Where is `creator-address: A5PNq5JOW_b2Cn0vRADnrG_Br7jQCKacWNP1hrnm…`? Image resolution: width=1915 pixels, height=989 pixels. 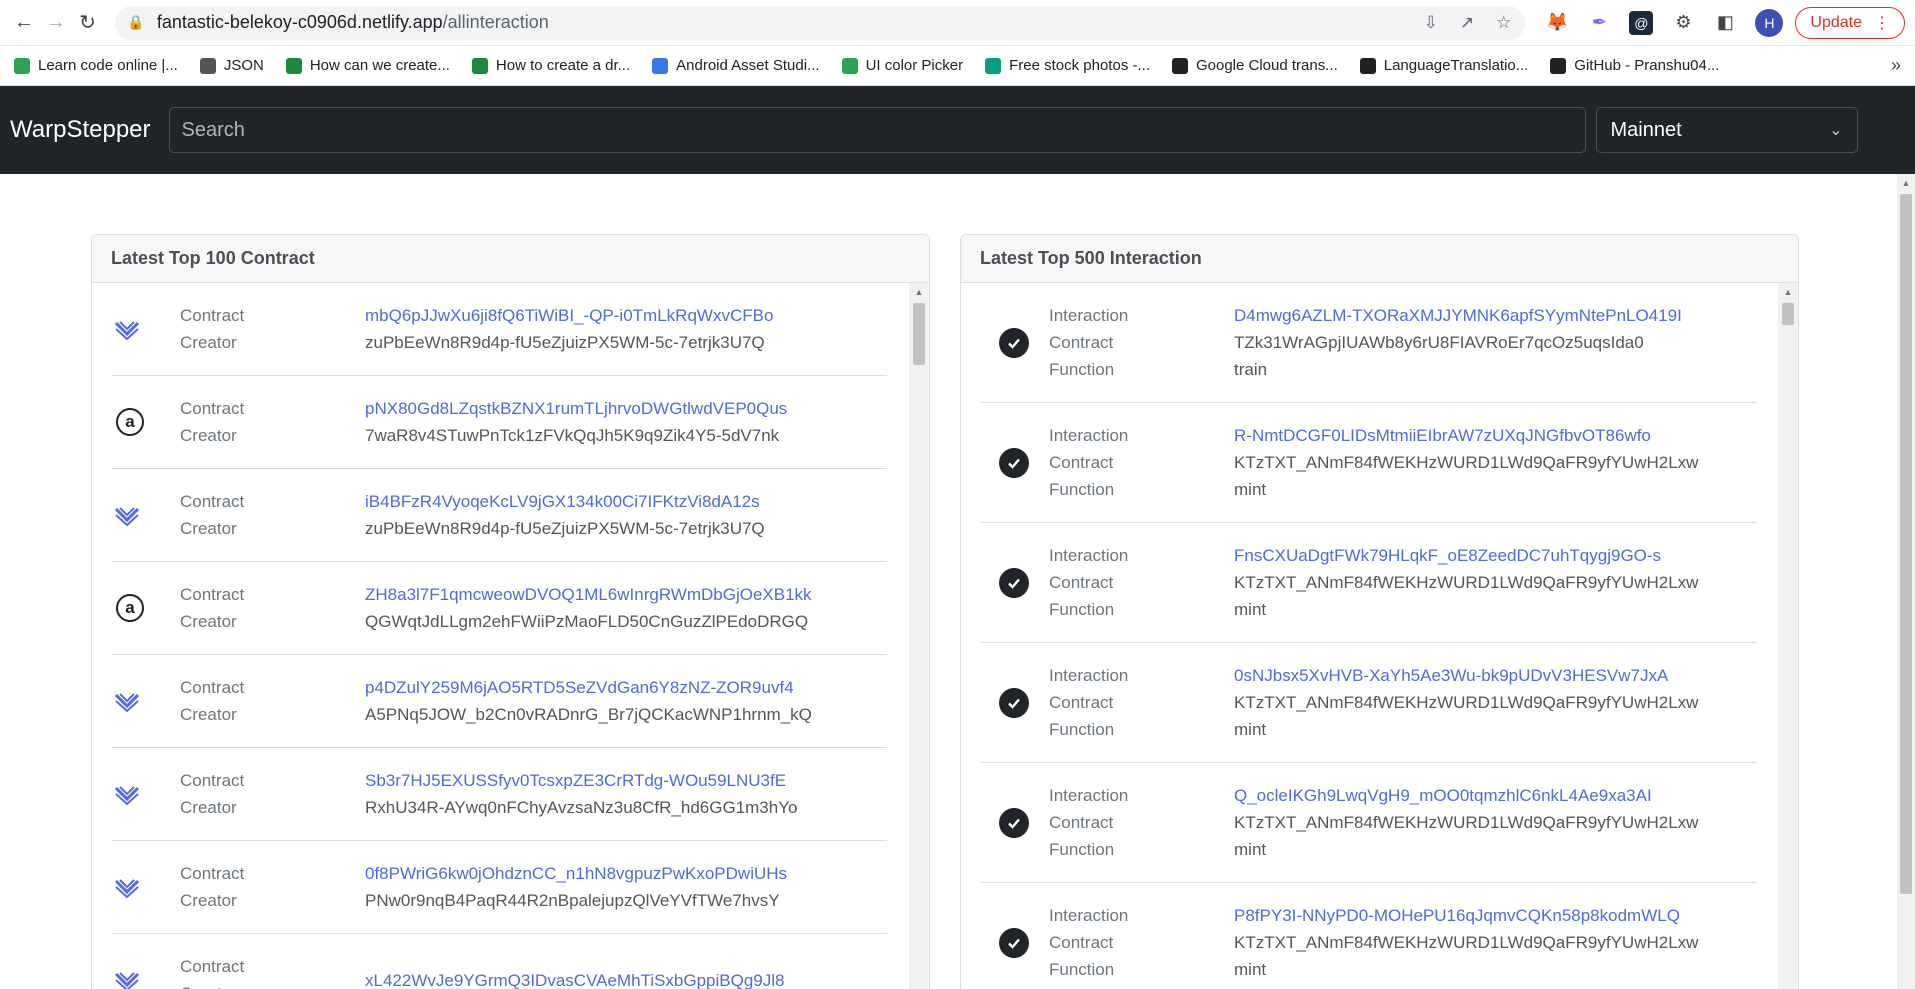
creator-address: A5PNq5JOW_b2Cn0vRADnrG_Br7jQCKacWNP1hrnm… is located at coordinates (588, 714).